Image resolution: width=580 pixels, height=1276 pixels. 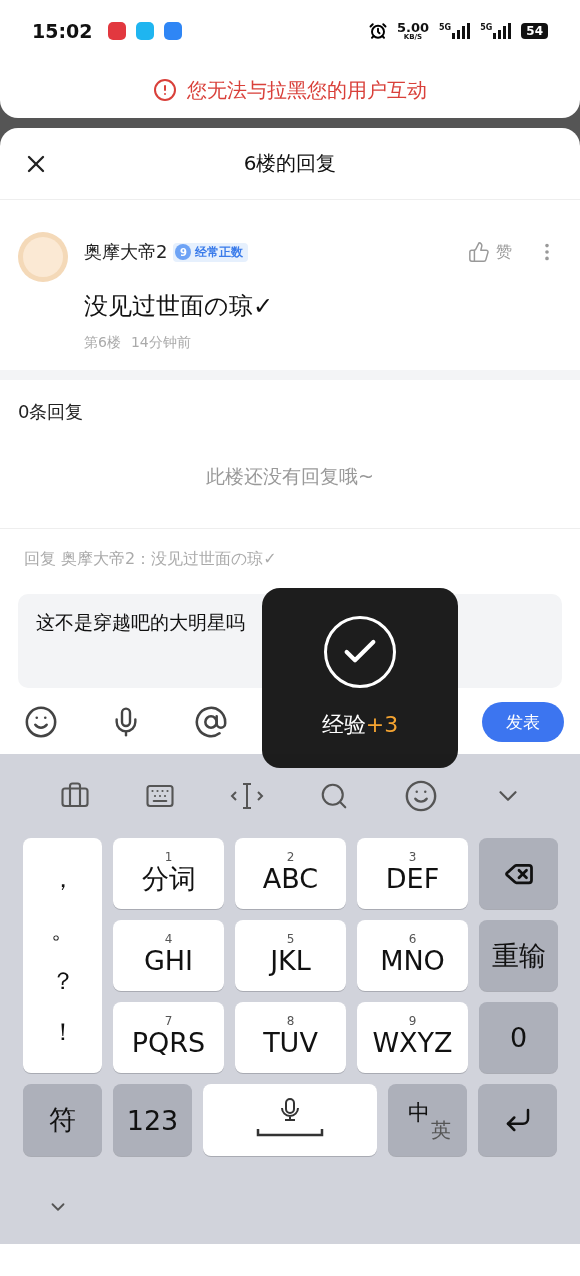 What do you see at coordinates (534, 31) in the screenshot?
I see `battery-level: 54` at bounding box center [534, 31].